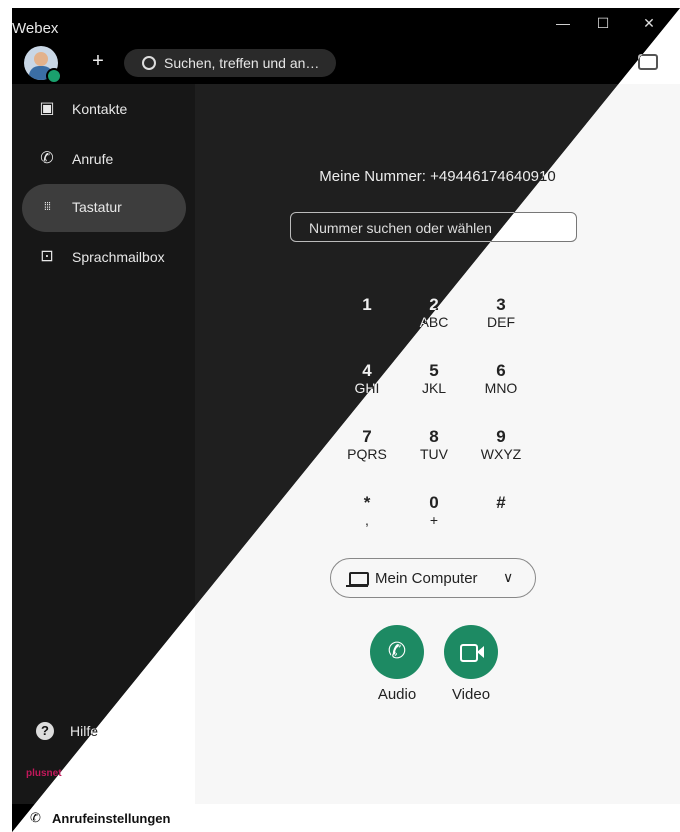 This screenshot has height=832, width=680. Describe the element at coordinates (346, 818) in the screenshot. I see `call-settings-bar: ✆ Anrufeinstellungen` at that location.